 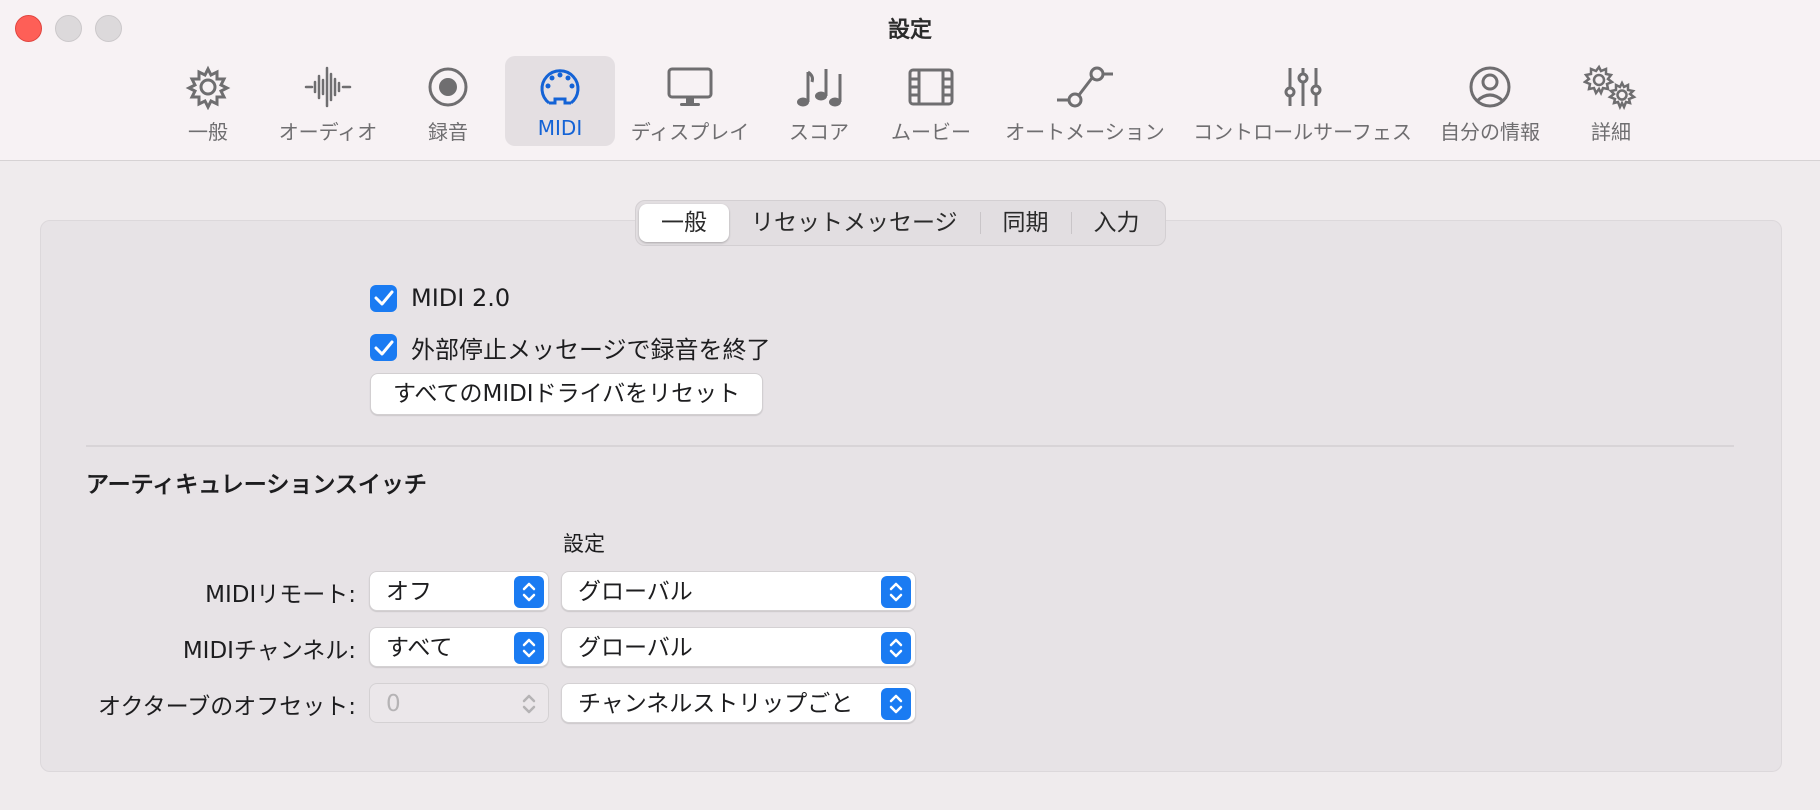 I want to click on toolbar-label: スコア, so click(x=819, y=132).